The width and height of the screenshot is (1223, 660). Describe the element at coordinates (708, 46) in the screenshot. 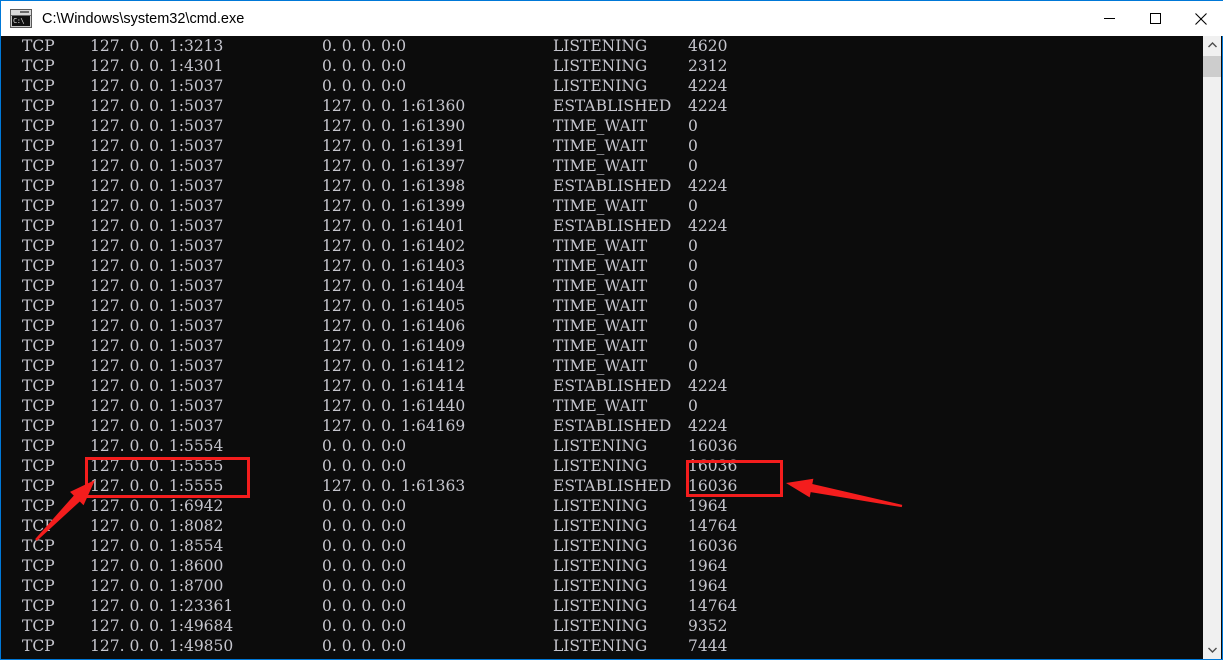

I see `row-pid: 4620` at that location.